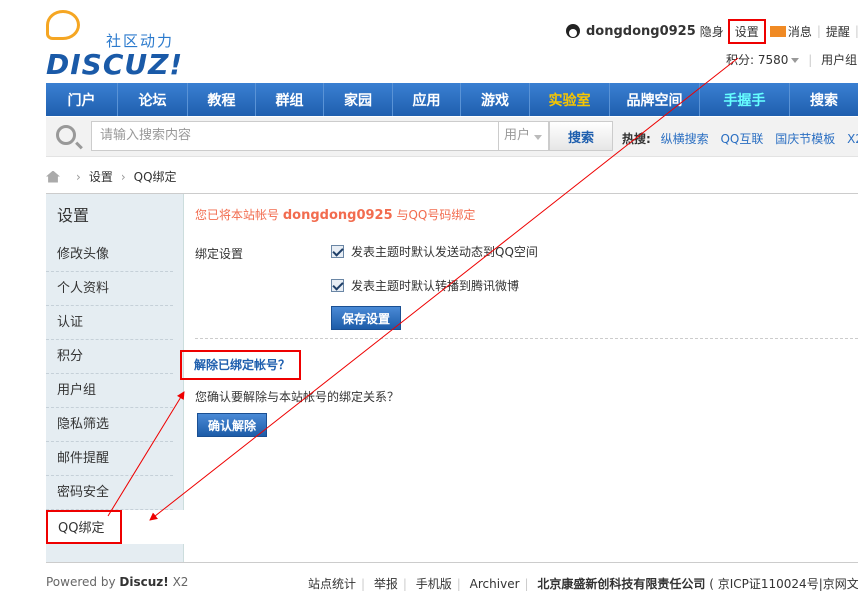  What do you see at coordinates (839, 60) in the screenshot?
I see `usergroup-link: 用户组:` at bounding box center [839, 60].